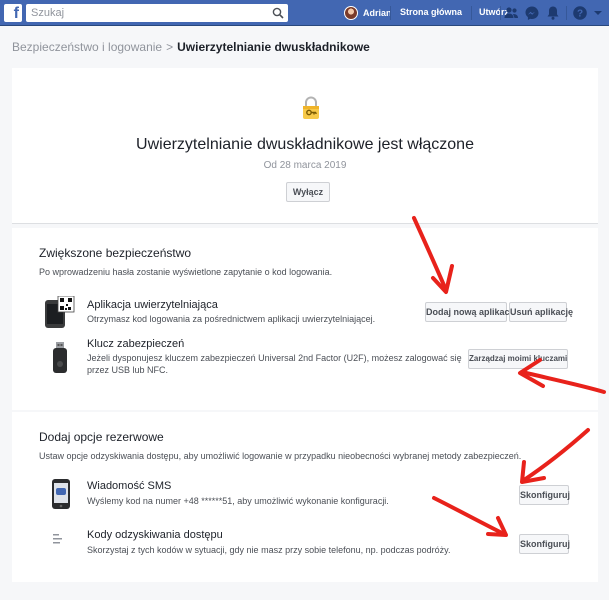 The image size is (609, 600). What do you see at coordinates (304, 13) in the screenshot?
I see `top-navigation-bar: f Szukaj Adrian Strona główna Utwórz ?` at bounding box center [304, 13].